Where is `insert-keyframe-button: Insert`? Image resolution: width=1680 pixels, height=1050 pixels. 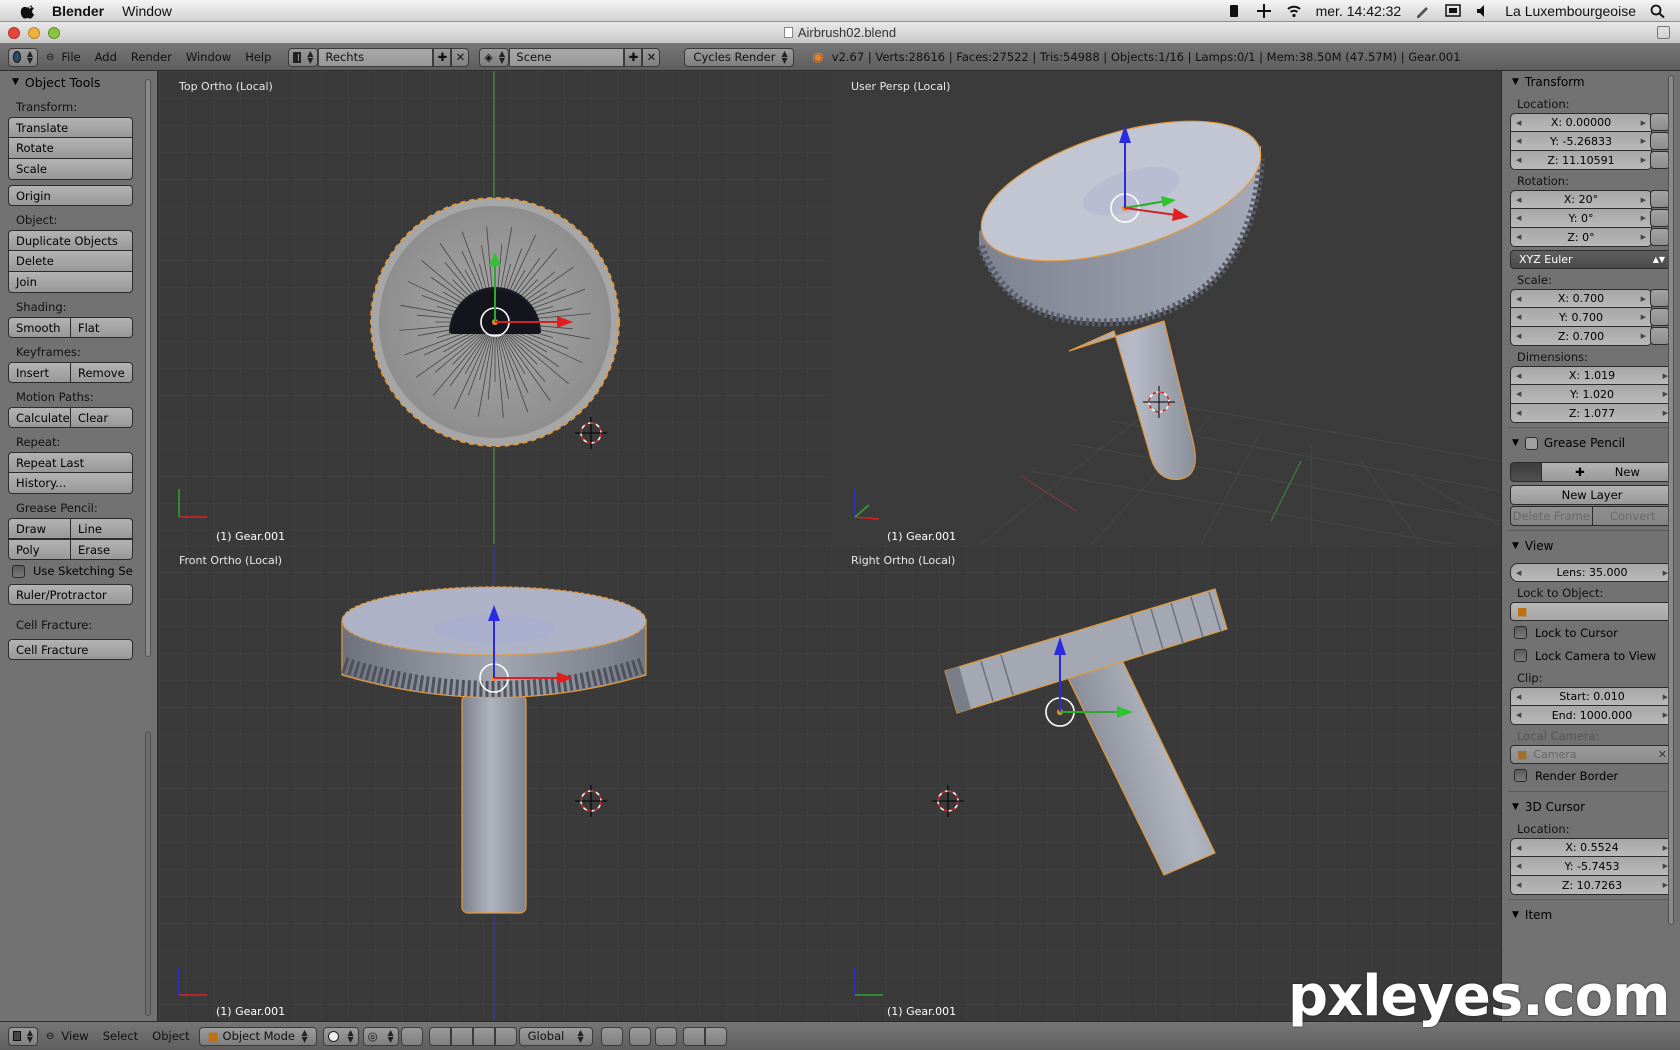 insert-keyframe-button: Insert is located at coordinates (39, 372).